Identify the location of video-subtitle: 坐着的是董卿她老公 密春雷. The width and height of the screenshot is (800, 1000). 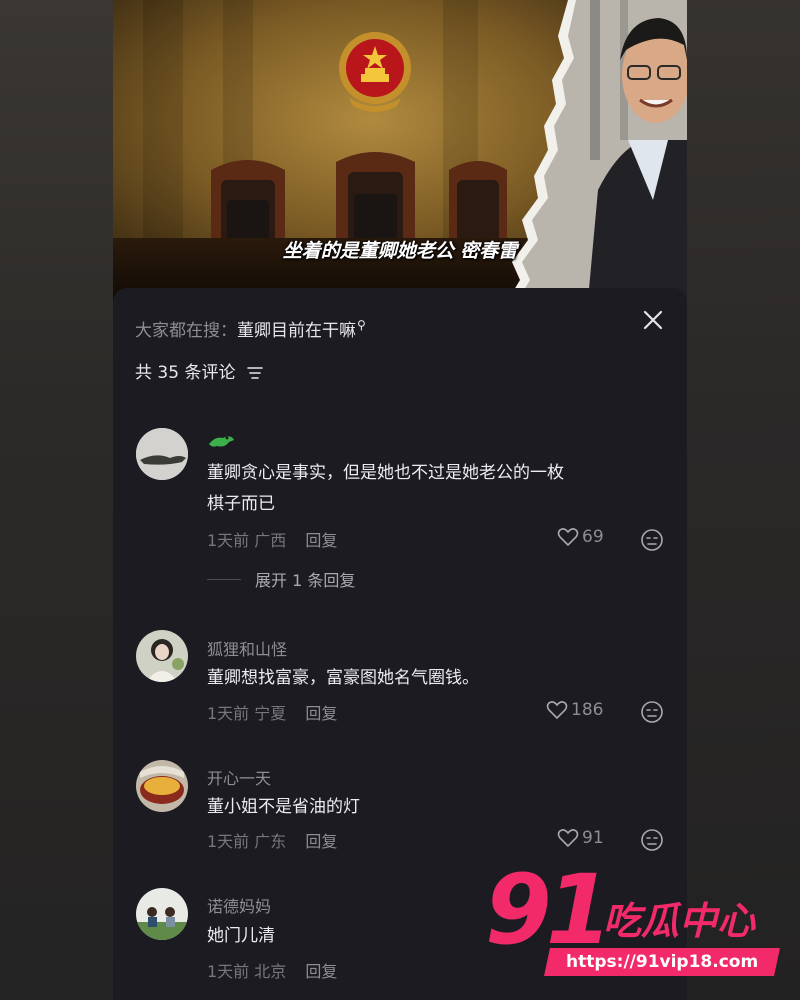
(400, 251).